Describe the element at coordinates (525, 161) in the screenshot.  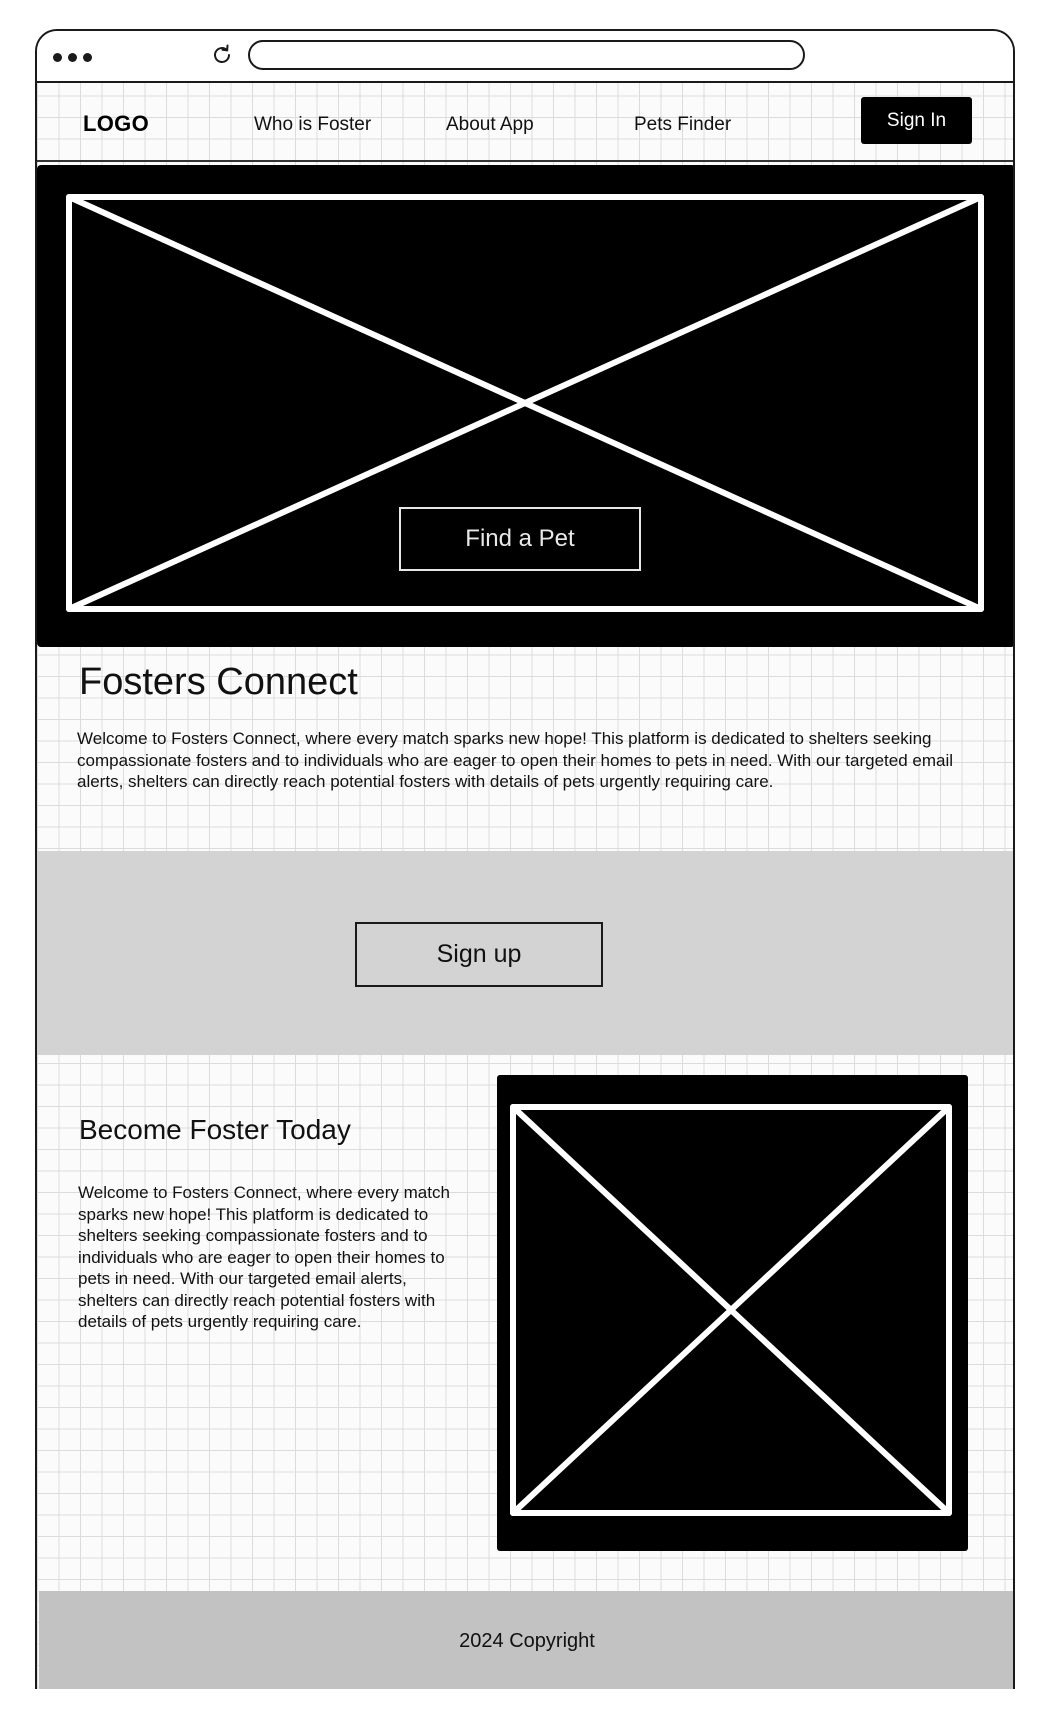
I see `header-divider` at that location.